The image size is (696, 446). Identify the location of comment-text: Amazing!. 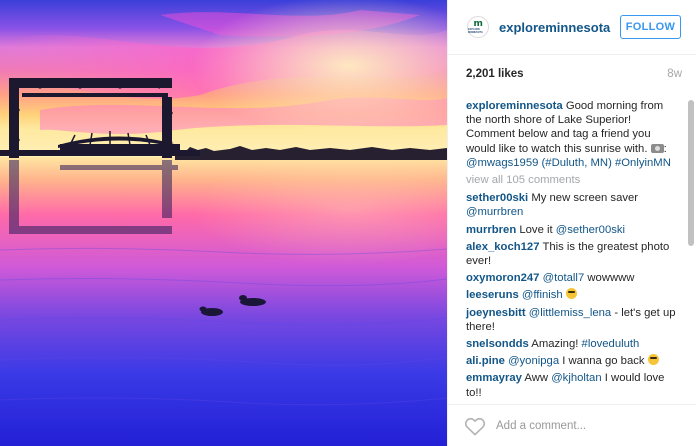
(555, 344).